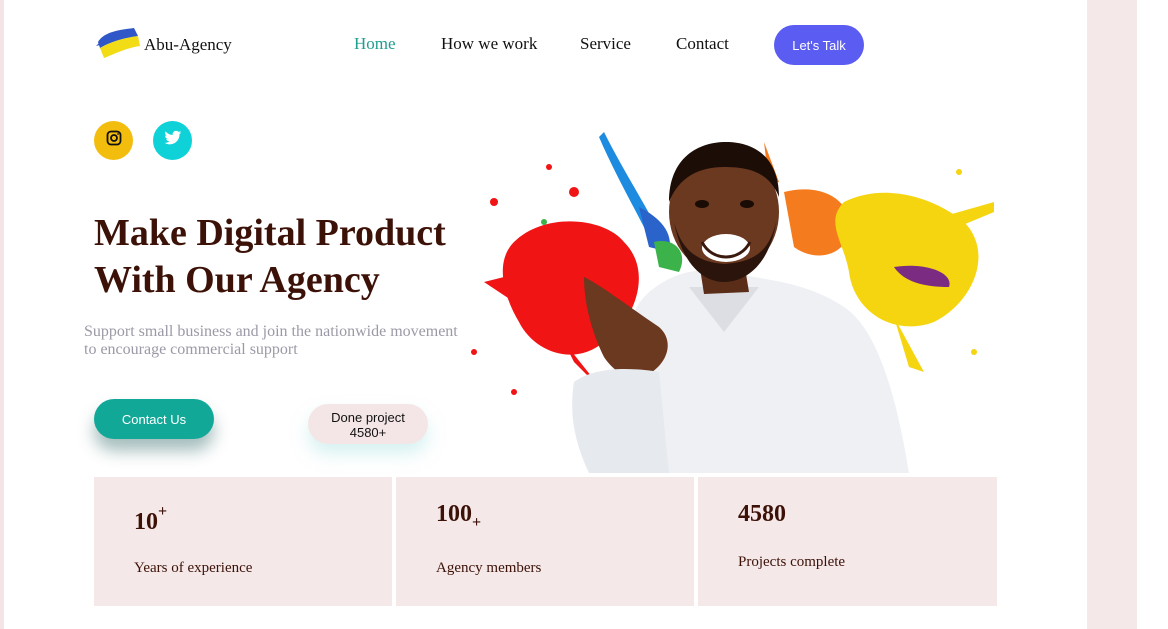 The width and height of the screenshot is (1168, 629). I want to click on hero-title-line1: Make Digital Product, so click(270, 233).